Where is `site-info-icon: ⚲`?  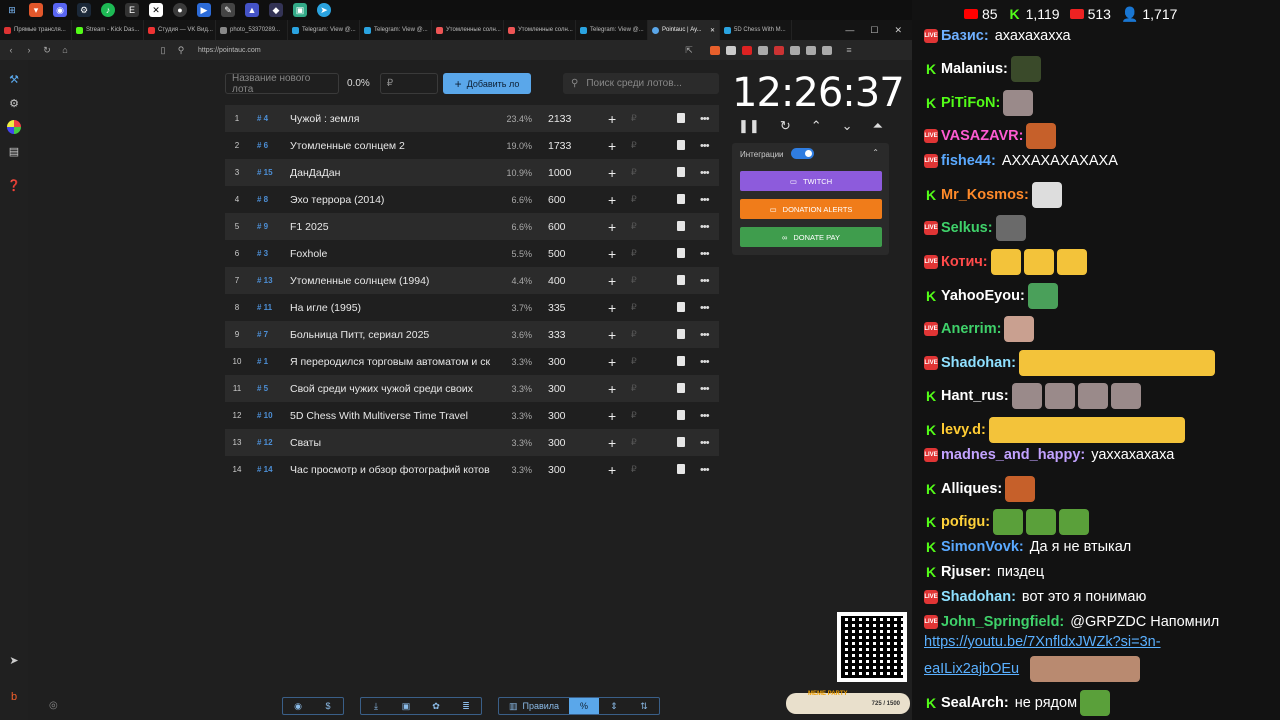 site-info-icon: ⚲ is located at coordinates (181, 50).